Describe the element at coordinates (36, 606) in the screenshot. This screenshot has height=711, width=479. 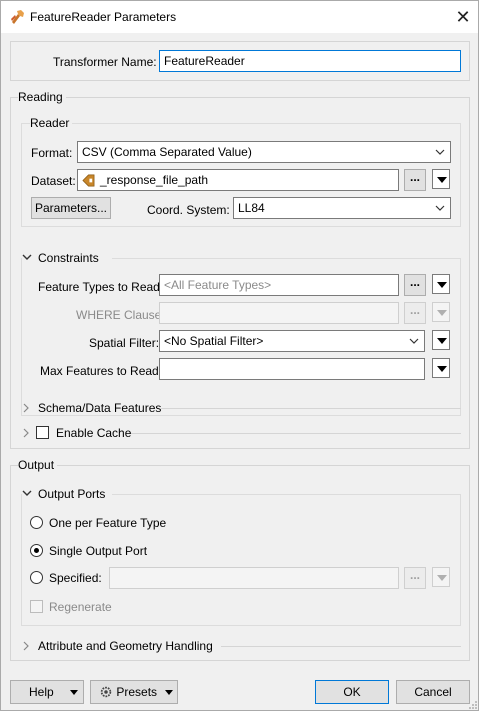
I see `regenerate-checkbox` at that location.